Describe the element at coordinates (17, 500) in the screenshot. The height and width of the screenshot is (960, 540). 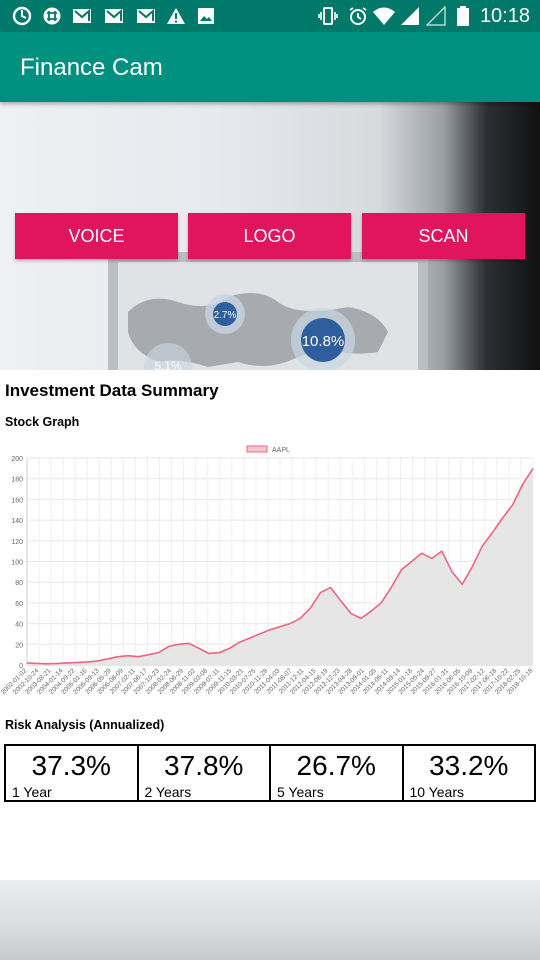
I see `y-tick-label: 160` at that location.